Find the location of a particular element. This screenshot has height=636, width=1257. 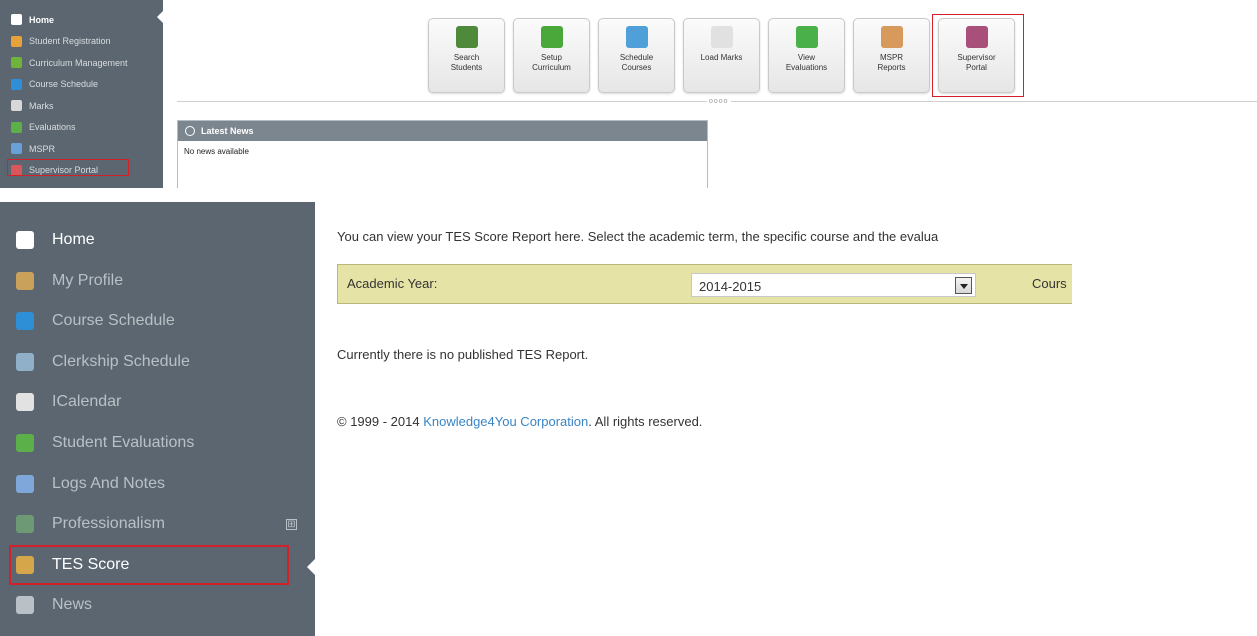

sidebar-item-label: Student Evaluations is located at coordinates (123, 442).